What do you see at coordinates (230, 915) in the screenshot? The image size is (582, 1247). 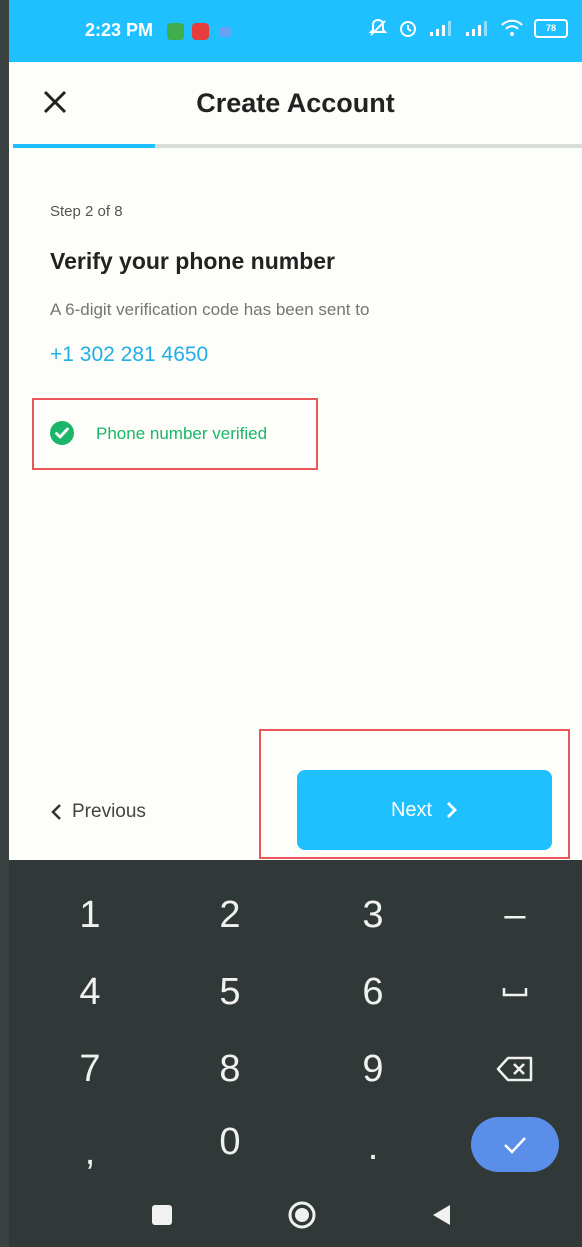 I see `key-2: 2` at bounding box center [230, 915].